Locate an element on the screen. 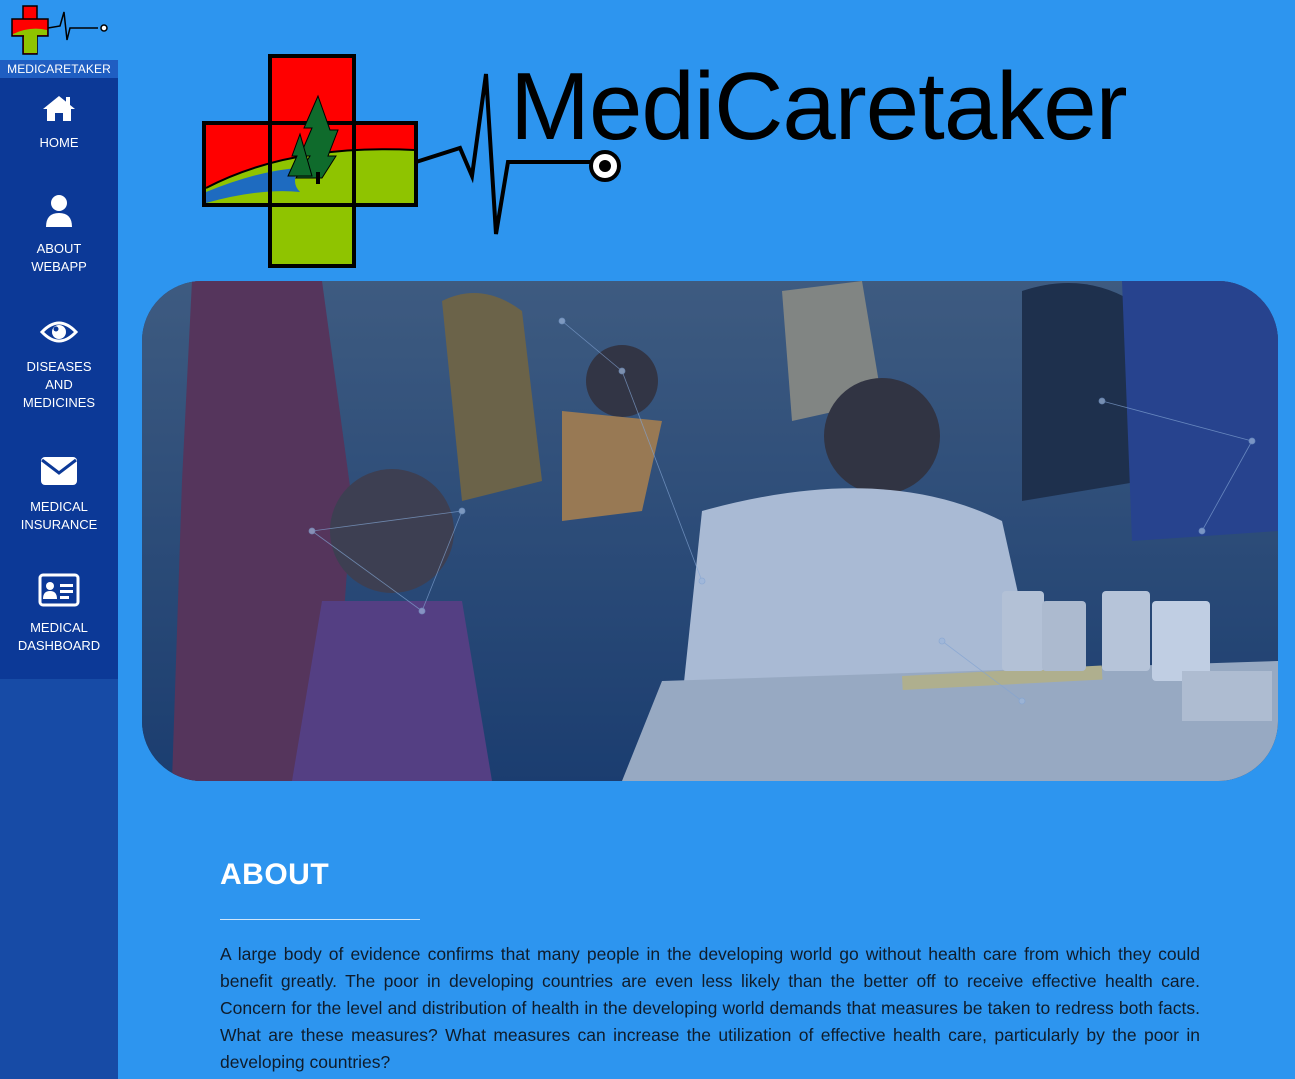 The image size is (1295, 1079). sidebar-item-medical-dashboard: MEDICAL DASHBOARD is located at coordinates (59, 614).